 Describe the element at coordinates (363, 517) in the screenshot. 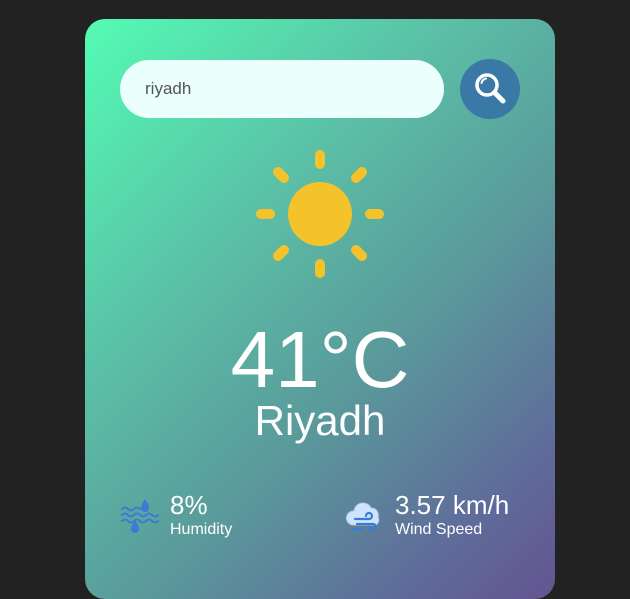

I see `wind-icon` at that location.